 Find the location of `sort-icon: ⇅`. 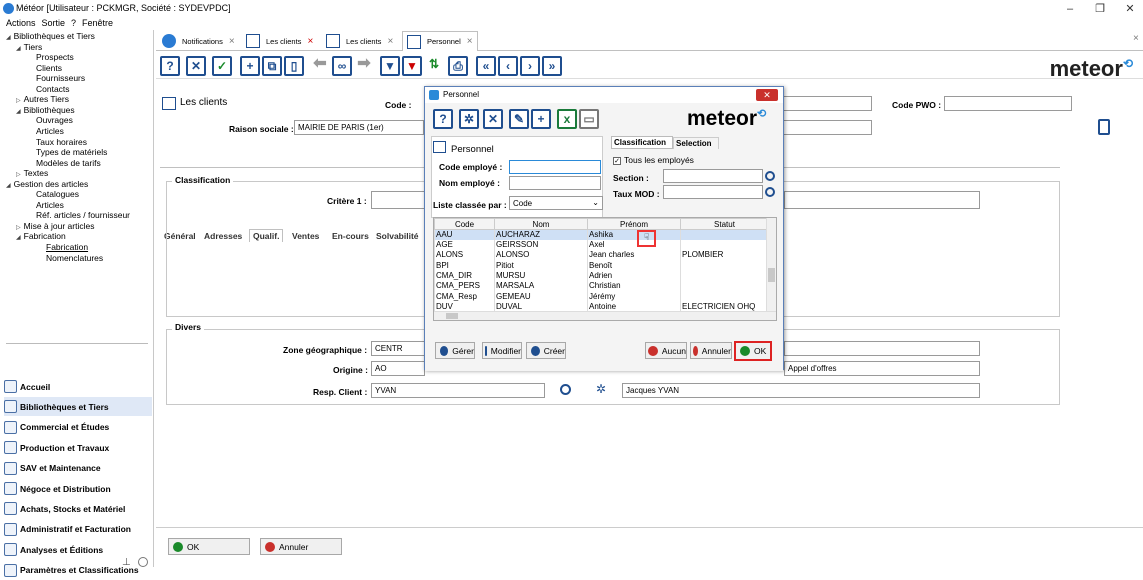

sort-icon: ⇅ is located at coordinates (434, 66).